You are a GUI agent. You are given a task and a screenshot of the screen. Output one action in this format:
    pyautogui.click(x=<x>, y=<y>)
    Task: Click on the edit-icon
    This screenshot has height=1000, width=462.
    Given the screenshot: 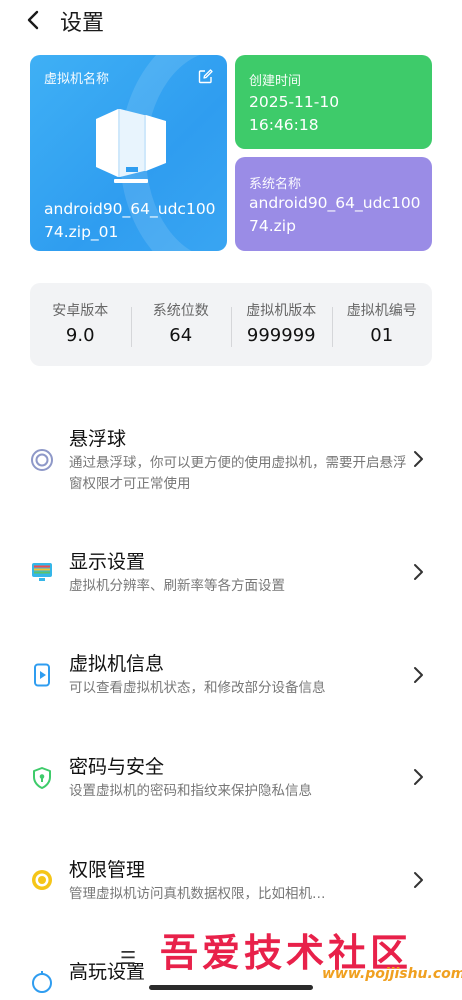 What is the action you would take?
    pyautogui.click(x=205, y=76)
    